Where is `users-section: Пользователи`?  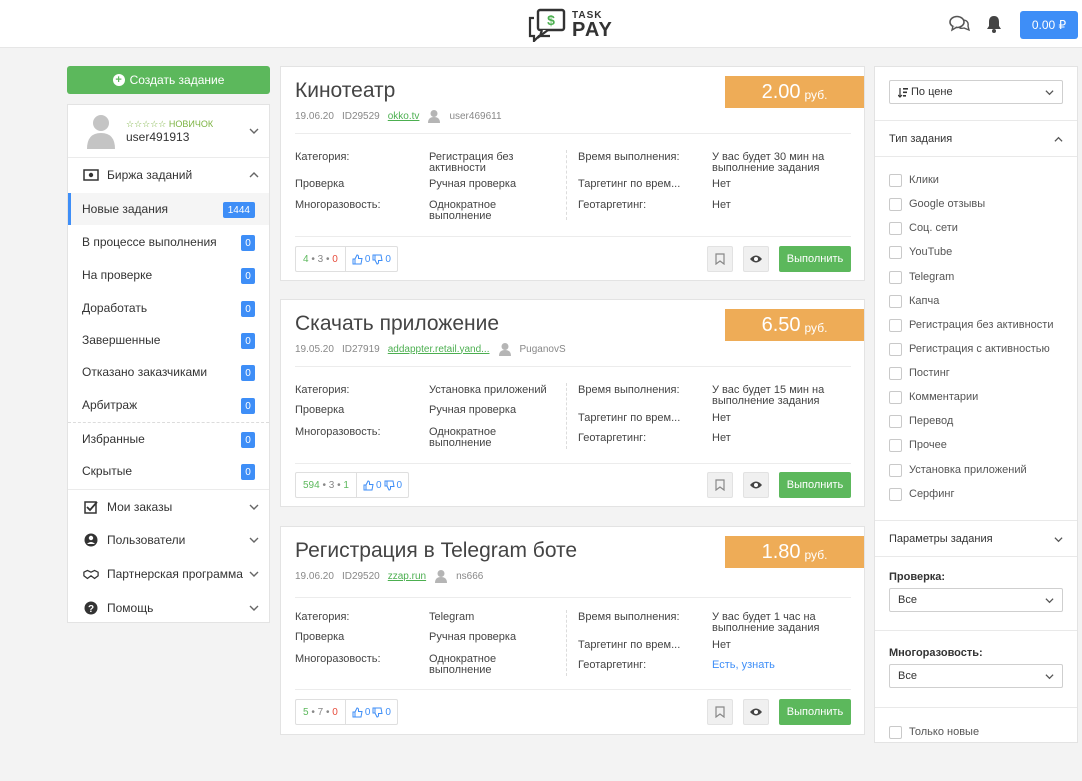
users-section: Пользователи is located at coordinates (168, 540).